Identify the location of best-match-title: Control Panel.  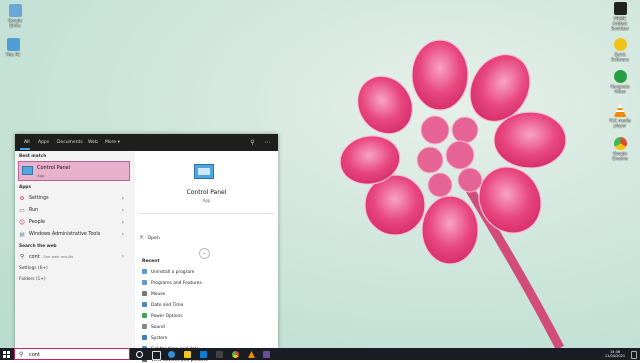
(54, 168).